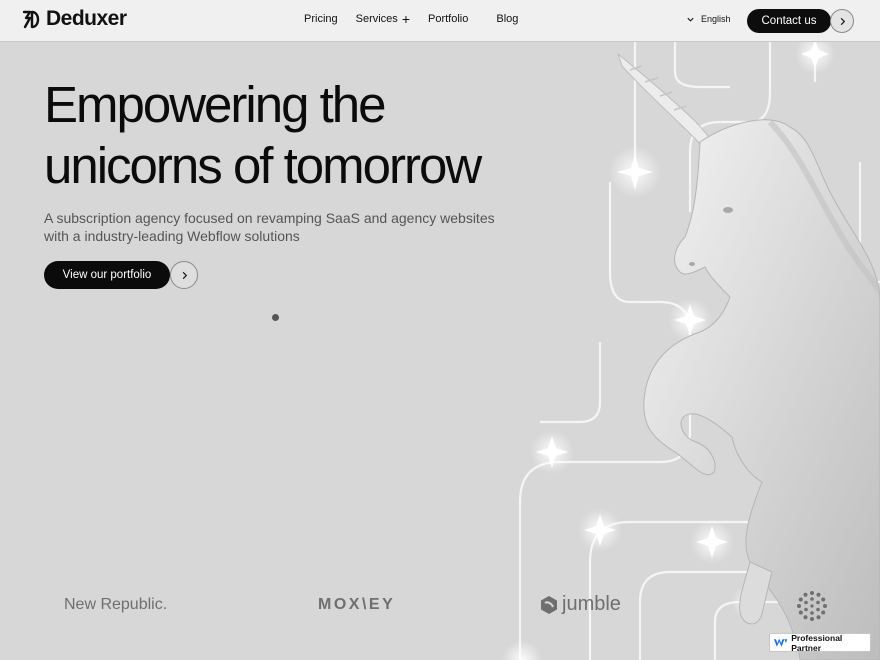  I want to click on view-portfolio-button: View our portfolio, so click(107, 275).